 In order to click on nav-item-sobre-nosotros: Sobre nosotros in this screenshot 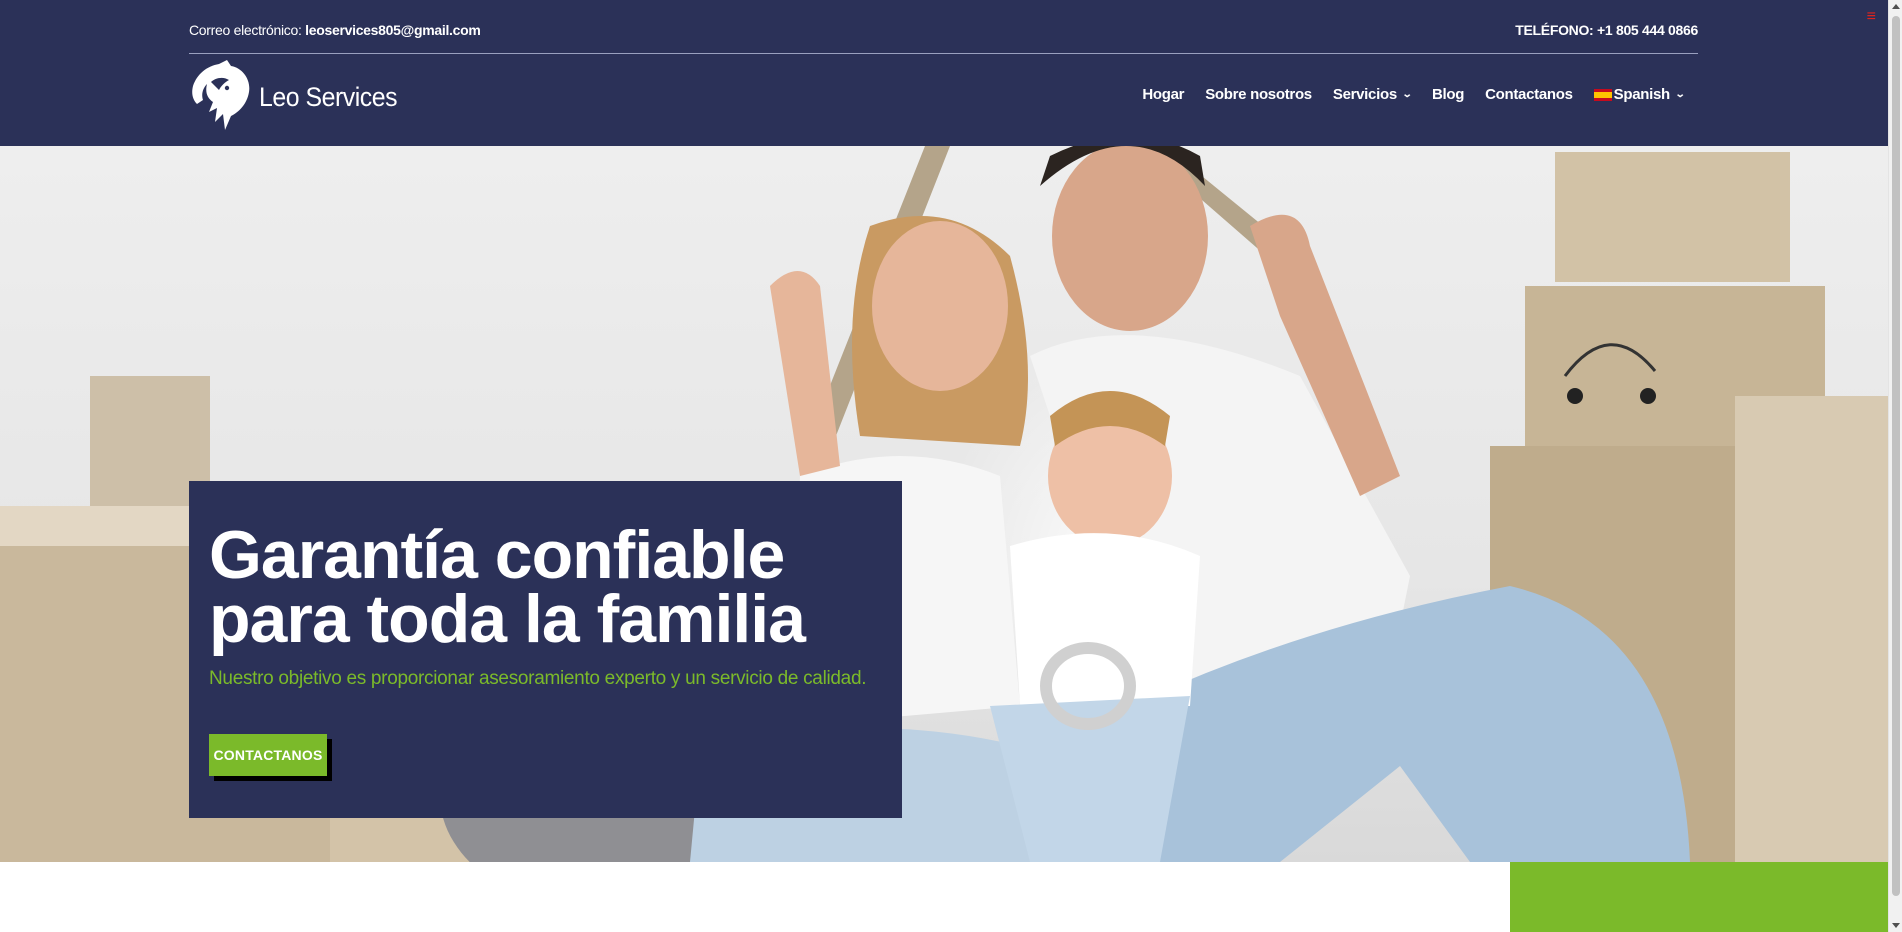, I will do `click(1258, 94)`.